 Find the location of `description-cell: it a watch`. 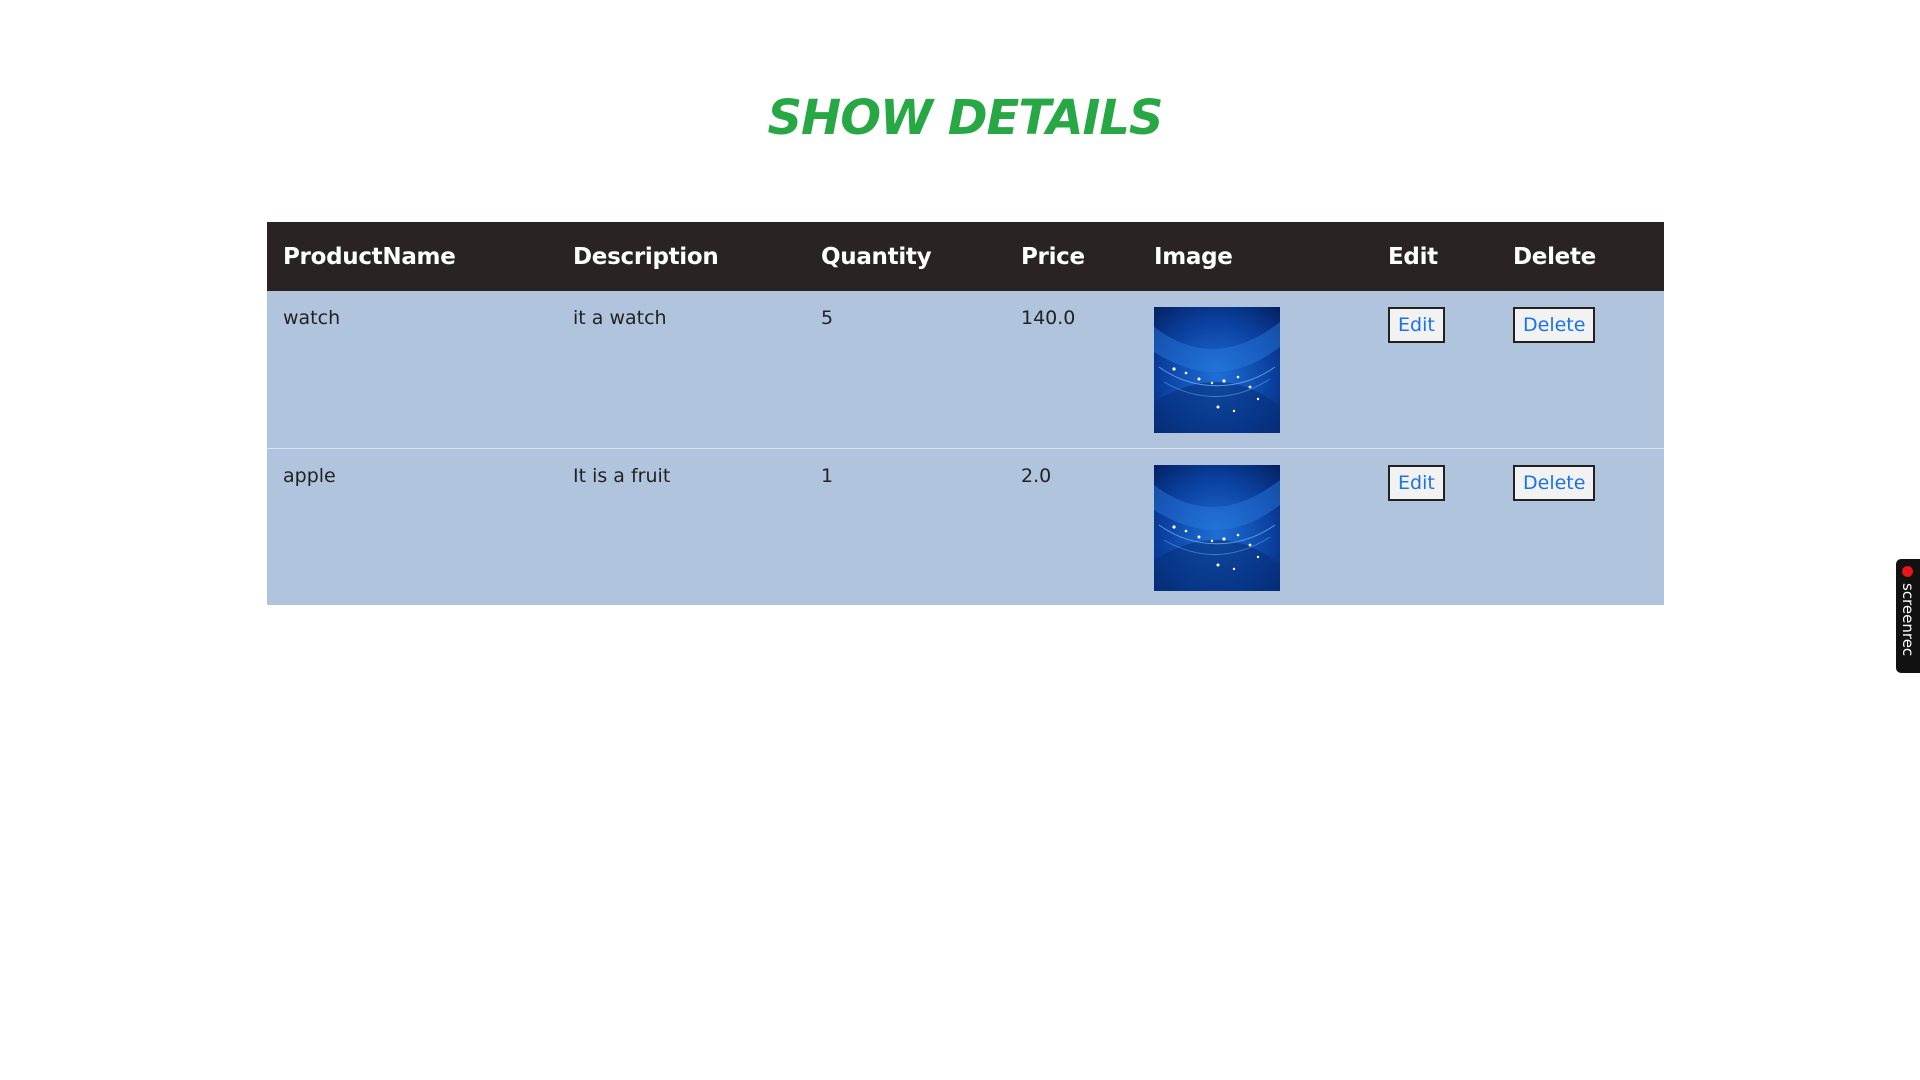

description-cell: it a watch is located at coordinates (620, 318).